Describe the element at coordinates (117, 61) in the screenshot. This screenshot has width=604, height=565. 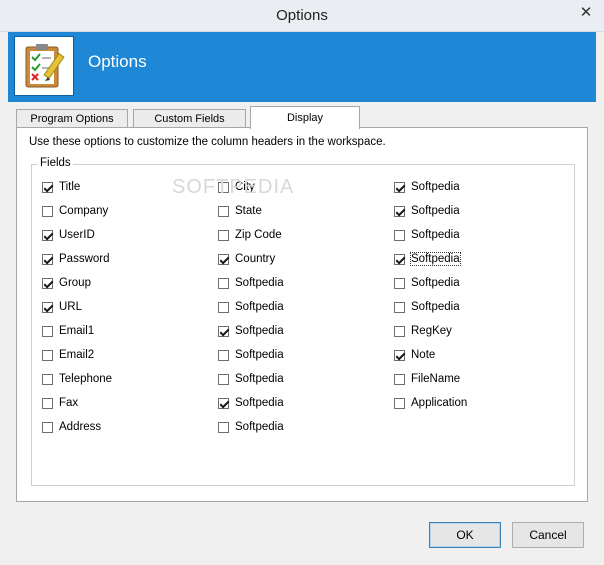
I see `banner-title: Options` at that location.